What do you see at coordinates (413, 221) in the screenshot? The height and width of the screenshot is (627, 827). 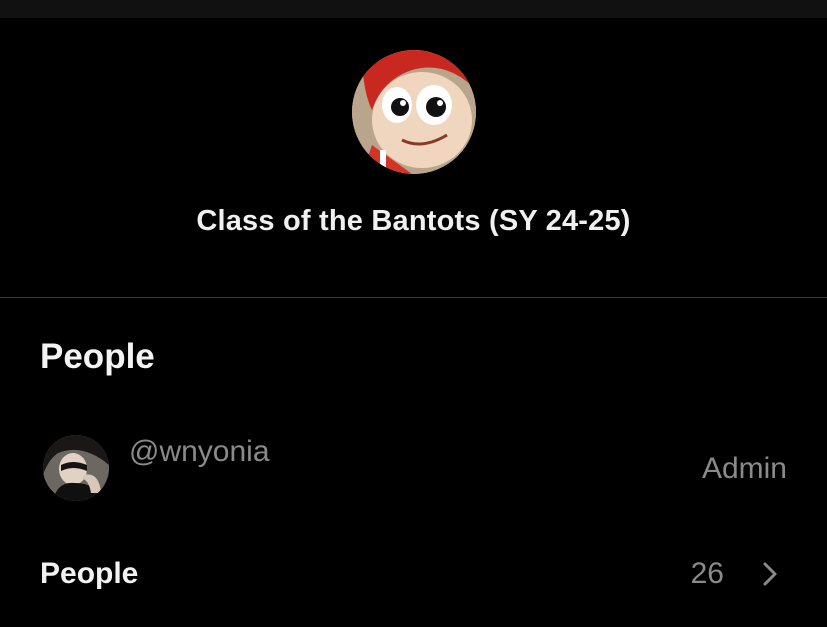 I see `group-title: Class of the Bantots (SY 24-25)` at bounding box center [413, 221].